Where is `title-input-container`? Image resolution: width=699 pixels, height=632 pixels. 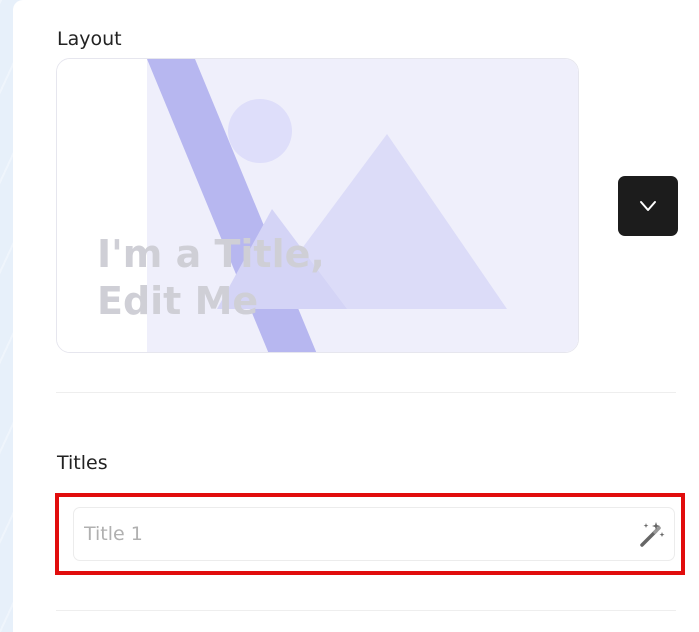
title-input-container is located at coordinates (374, 534).